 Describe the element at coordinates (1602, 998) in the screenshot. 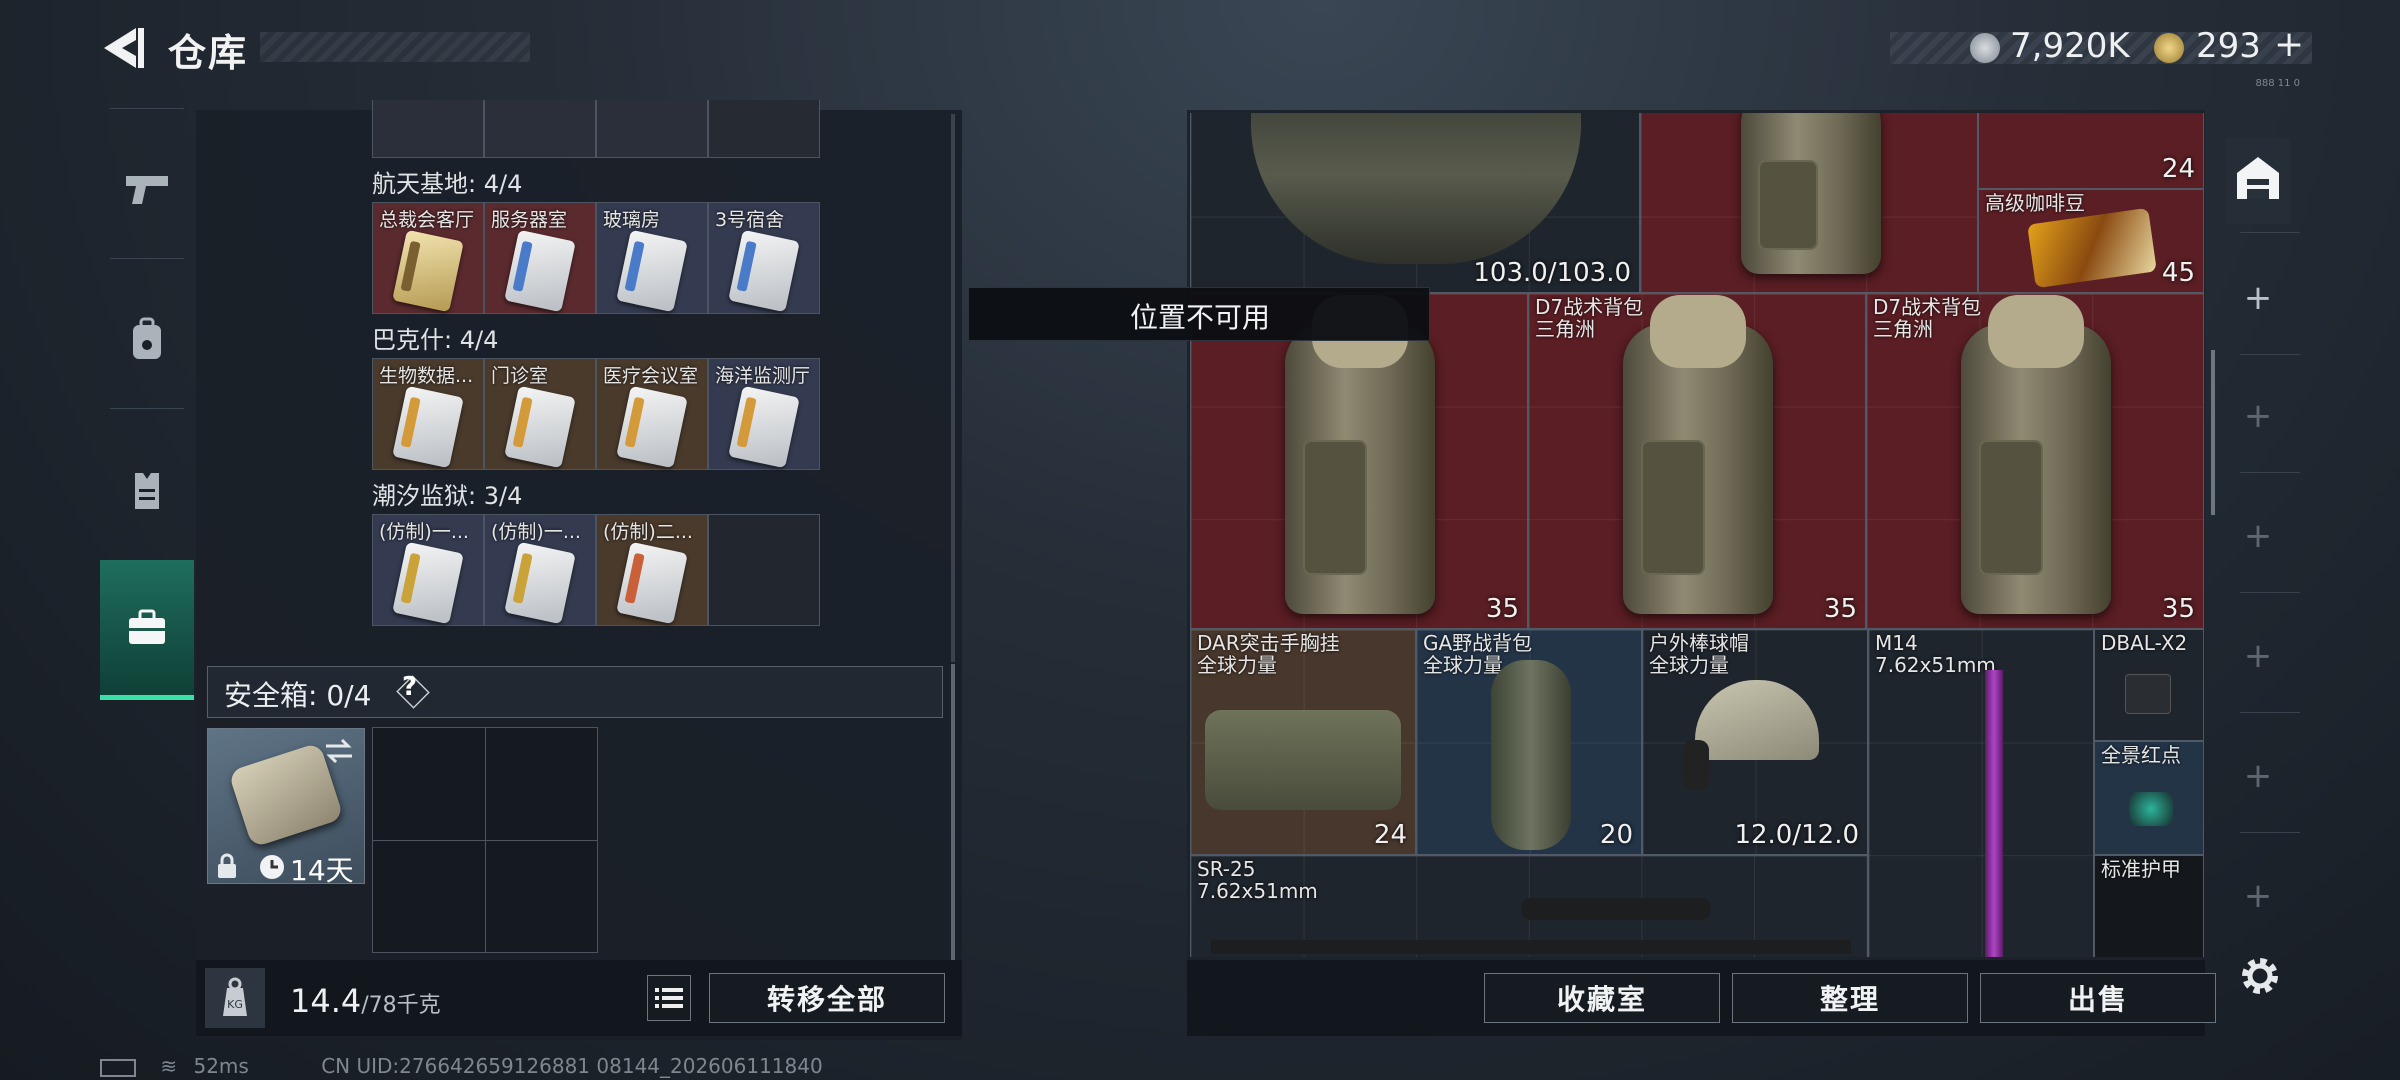

I see `collection-room-button: 收藏室` at that location.